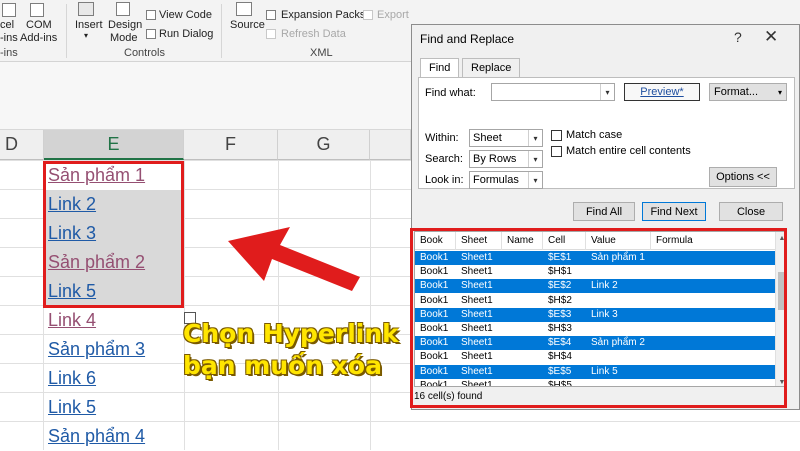 The height and width of the screenshot is (451, 800). What do you see at coordinates (86, 35) in the screenshot?
I see `insert-dropdown-icon: ▾` at bounding box center [86, 35].